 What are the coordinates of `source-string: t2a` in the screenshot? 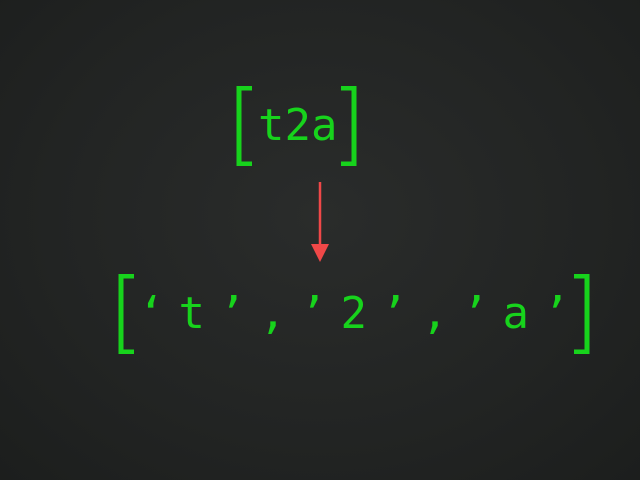 It's located at (296, 126).